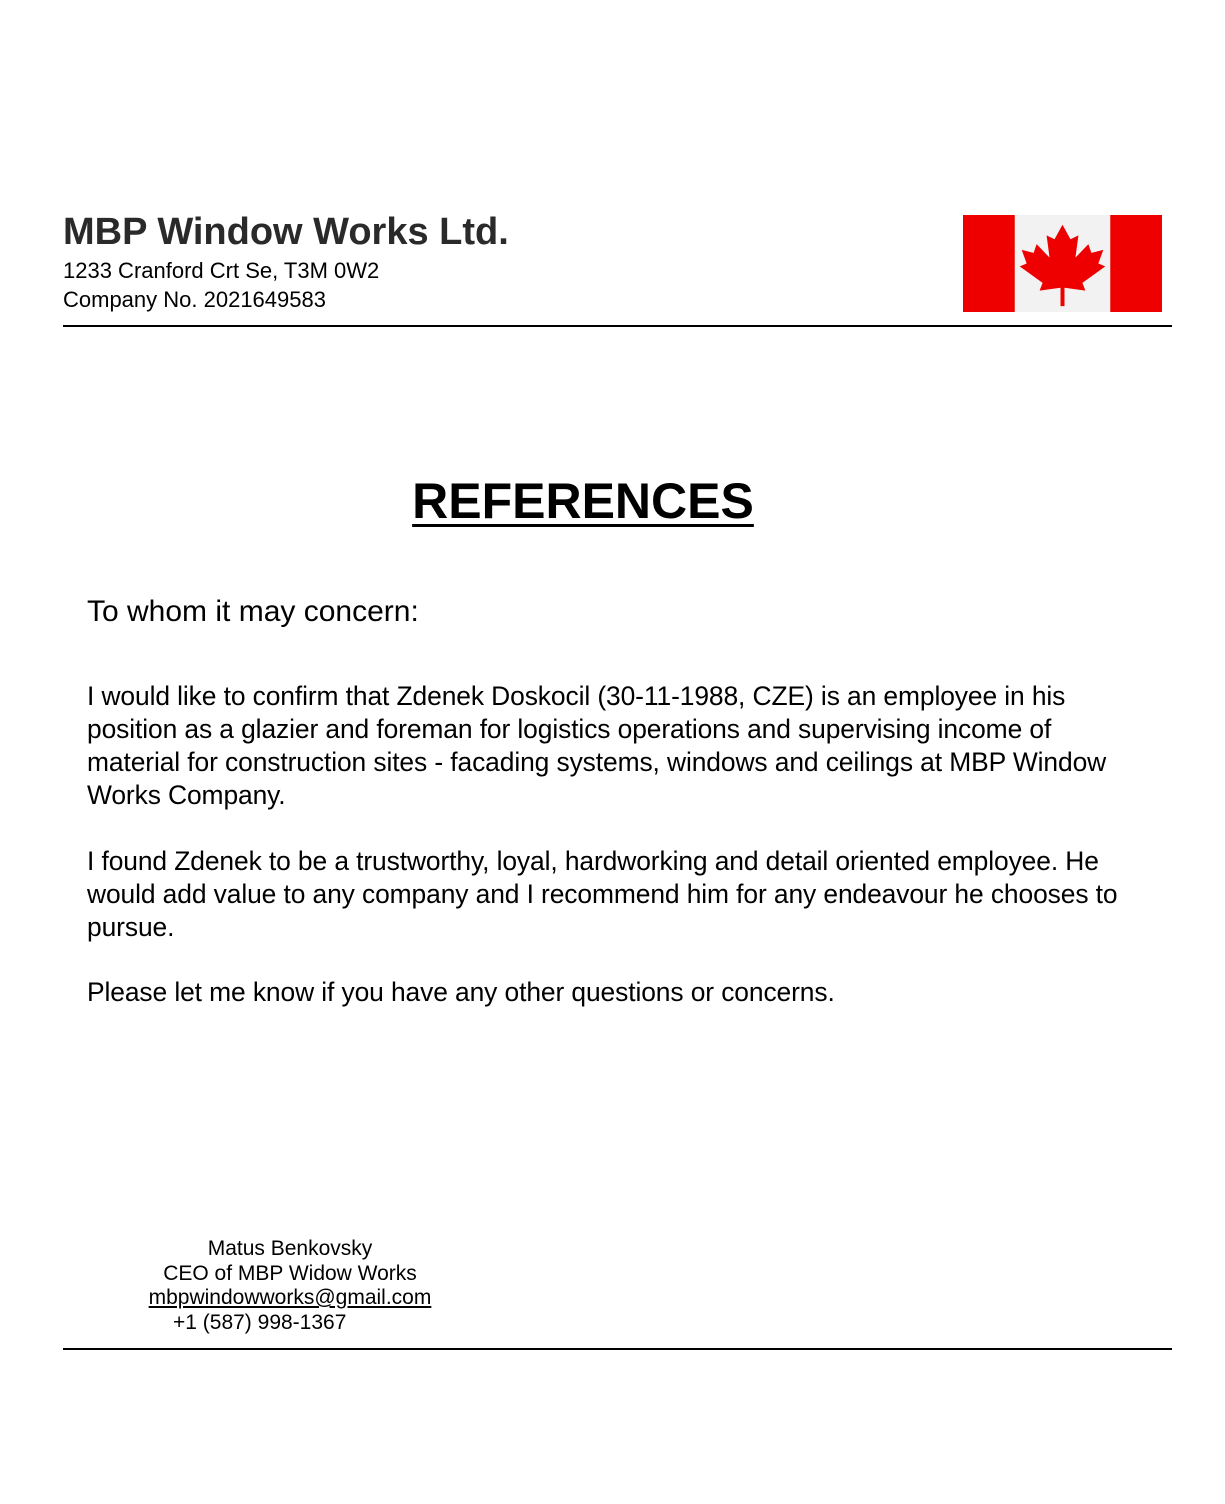 The height and width of the screenshot is (1504, 1225). What do you see at coordinates (989, 263) in the screenshot?
I see `flag-left-band` at bounding box center [989, 263].